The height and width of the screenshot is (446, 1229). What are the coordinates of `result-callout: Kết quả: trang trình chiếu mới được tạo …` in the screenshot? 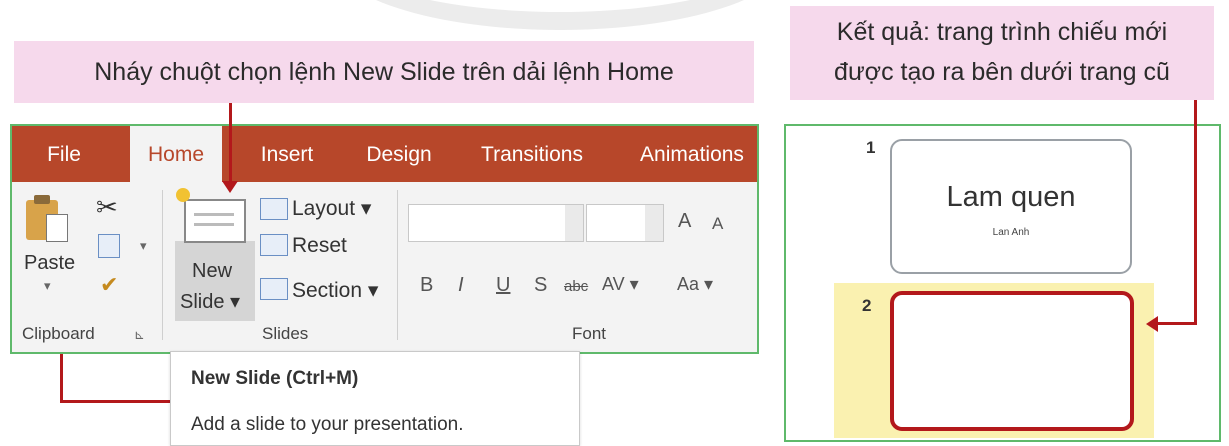 It's located at (1002, 53).